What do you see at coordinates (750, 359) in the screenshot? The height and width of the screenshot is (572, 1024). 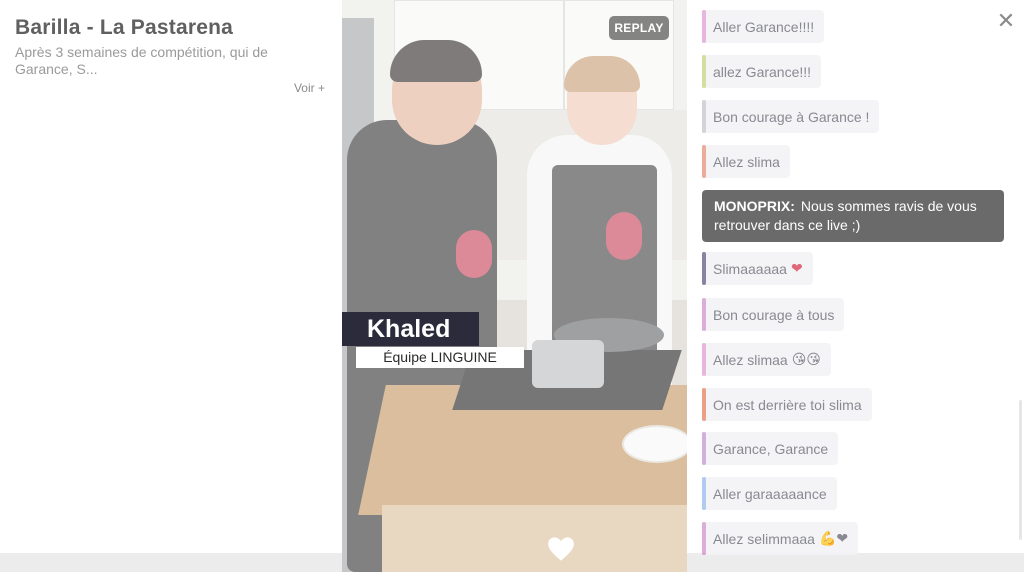 I see `chat-message-text: Allez slimaa` at bounding box center [750, 359].